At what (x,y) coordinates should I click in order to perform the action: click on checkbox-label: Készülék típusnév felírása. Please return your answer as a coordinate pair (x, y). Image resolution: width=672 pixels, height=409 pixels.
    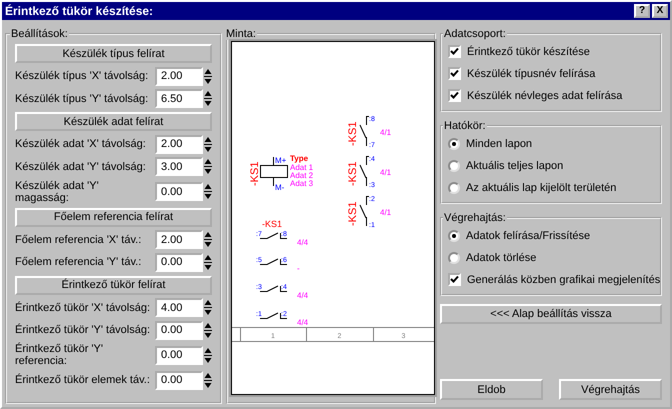
    Looking at the image, I should click on (531, 74).